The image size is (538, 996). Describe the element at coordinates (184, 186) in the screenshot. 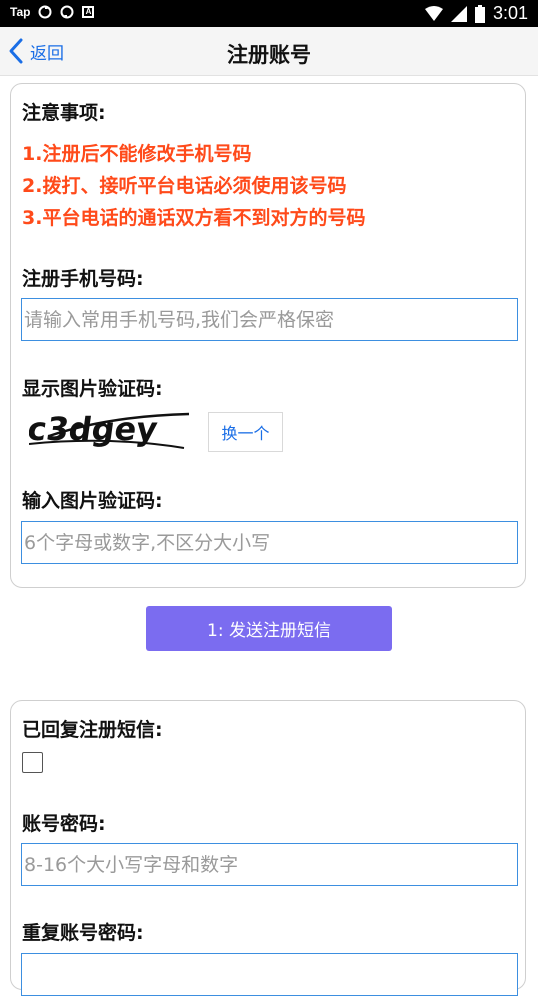

I see `notice-line-2: 2.拨打、接听平台电话必须使用该号码` at that location.